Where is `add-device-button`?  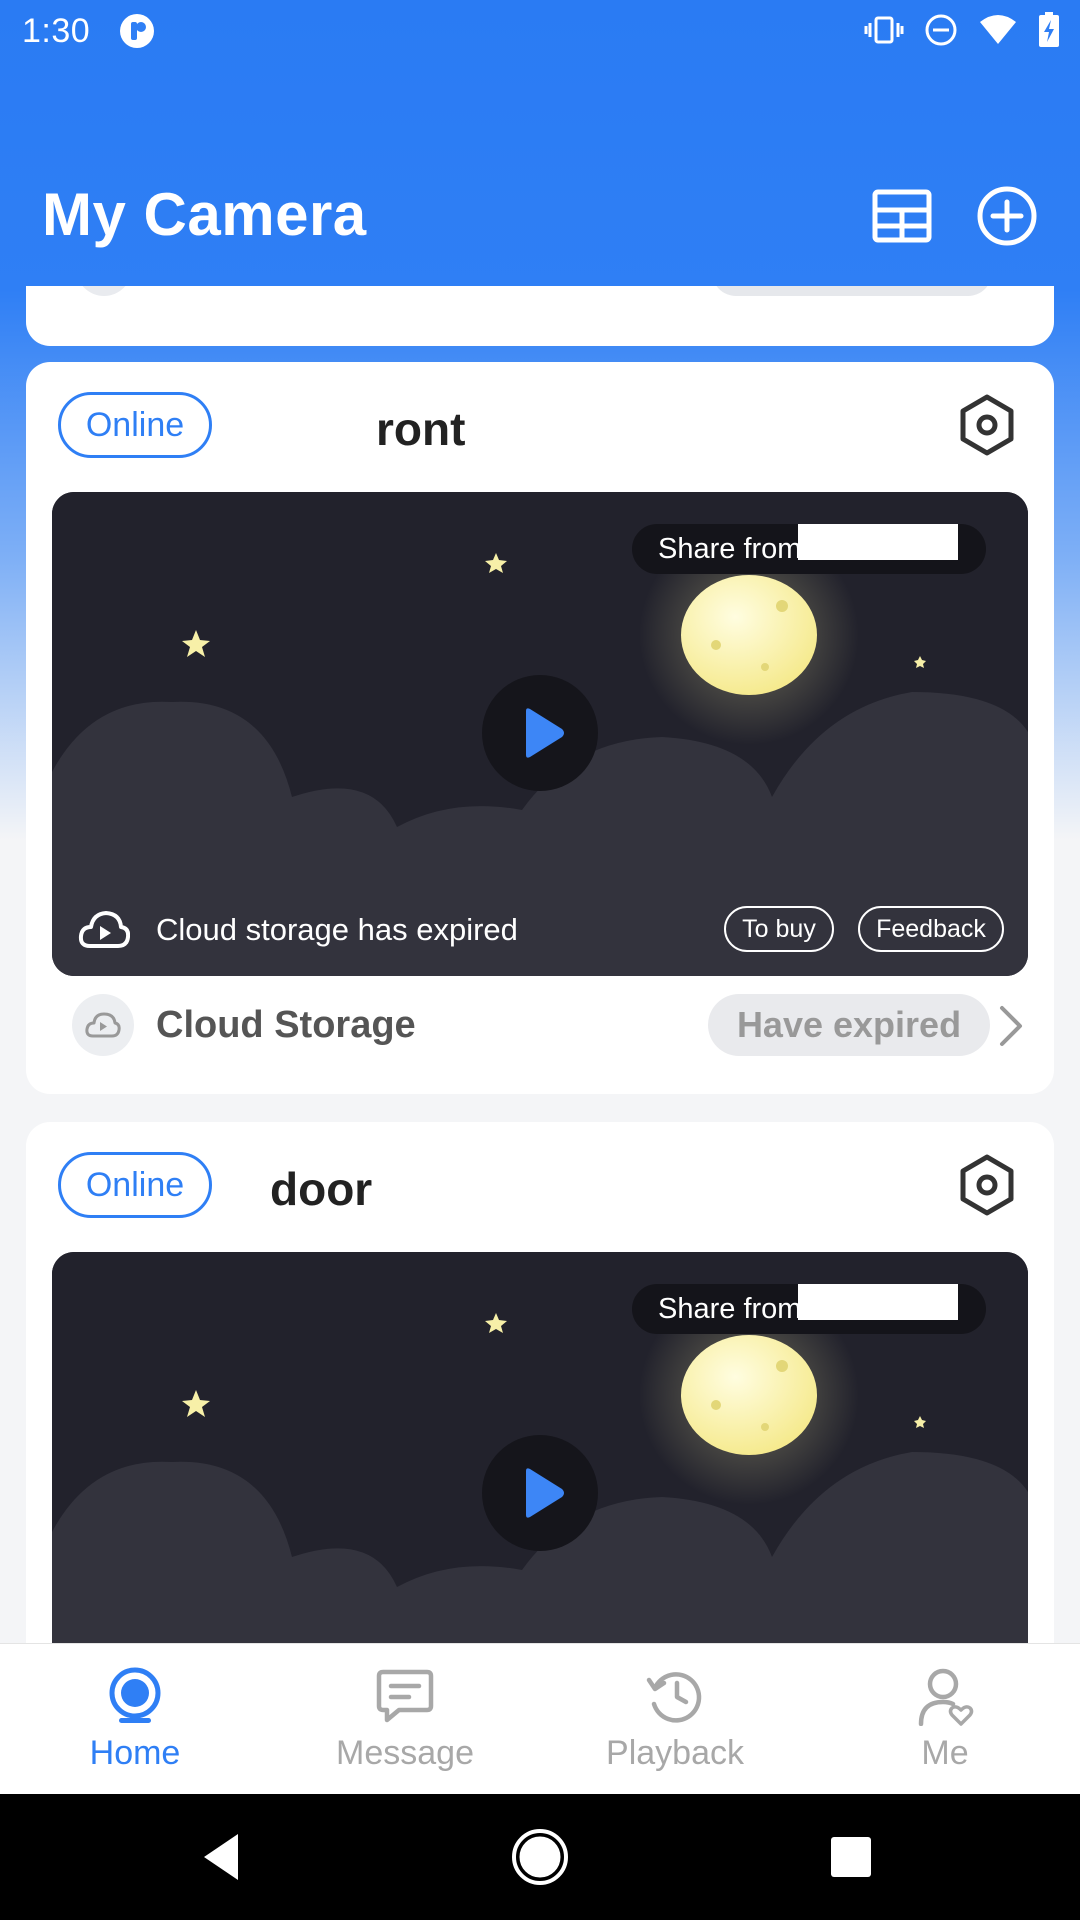 add-device-button is located at coordinates (1007, 216).